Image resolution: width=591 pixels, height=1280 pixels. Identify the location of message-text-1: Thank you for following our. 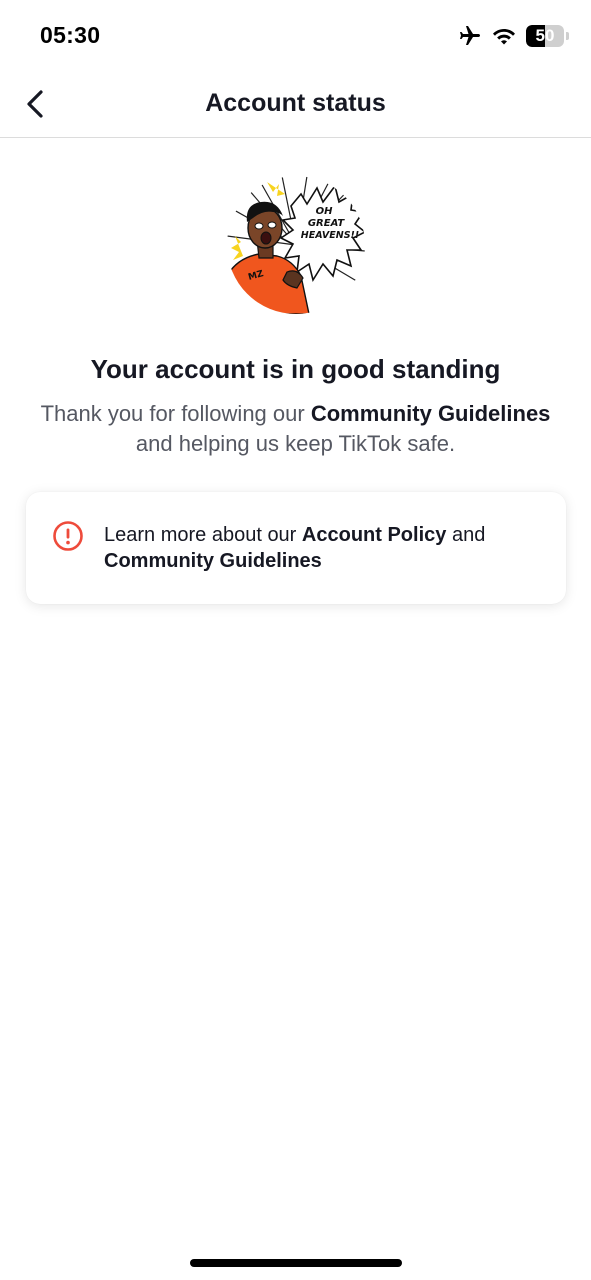
(175, 413).